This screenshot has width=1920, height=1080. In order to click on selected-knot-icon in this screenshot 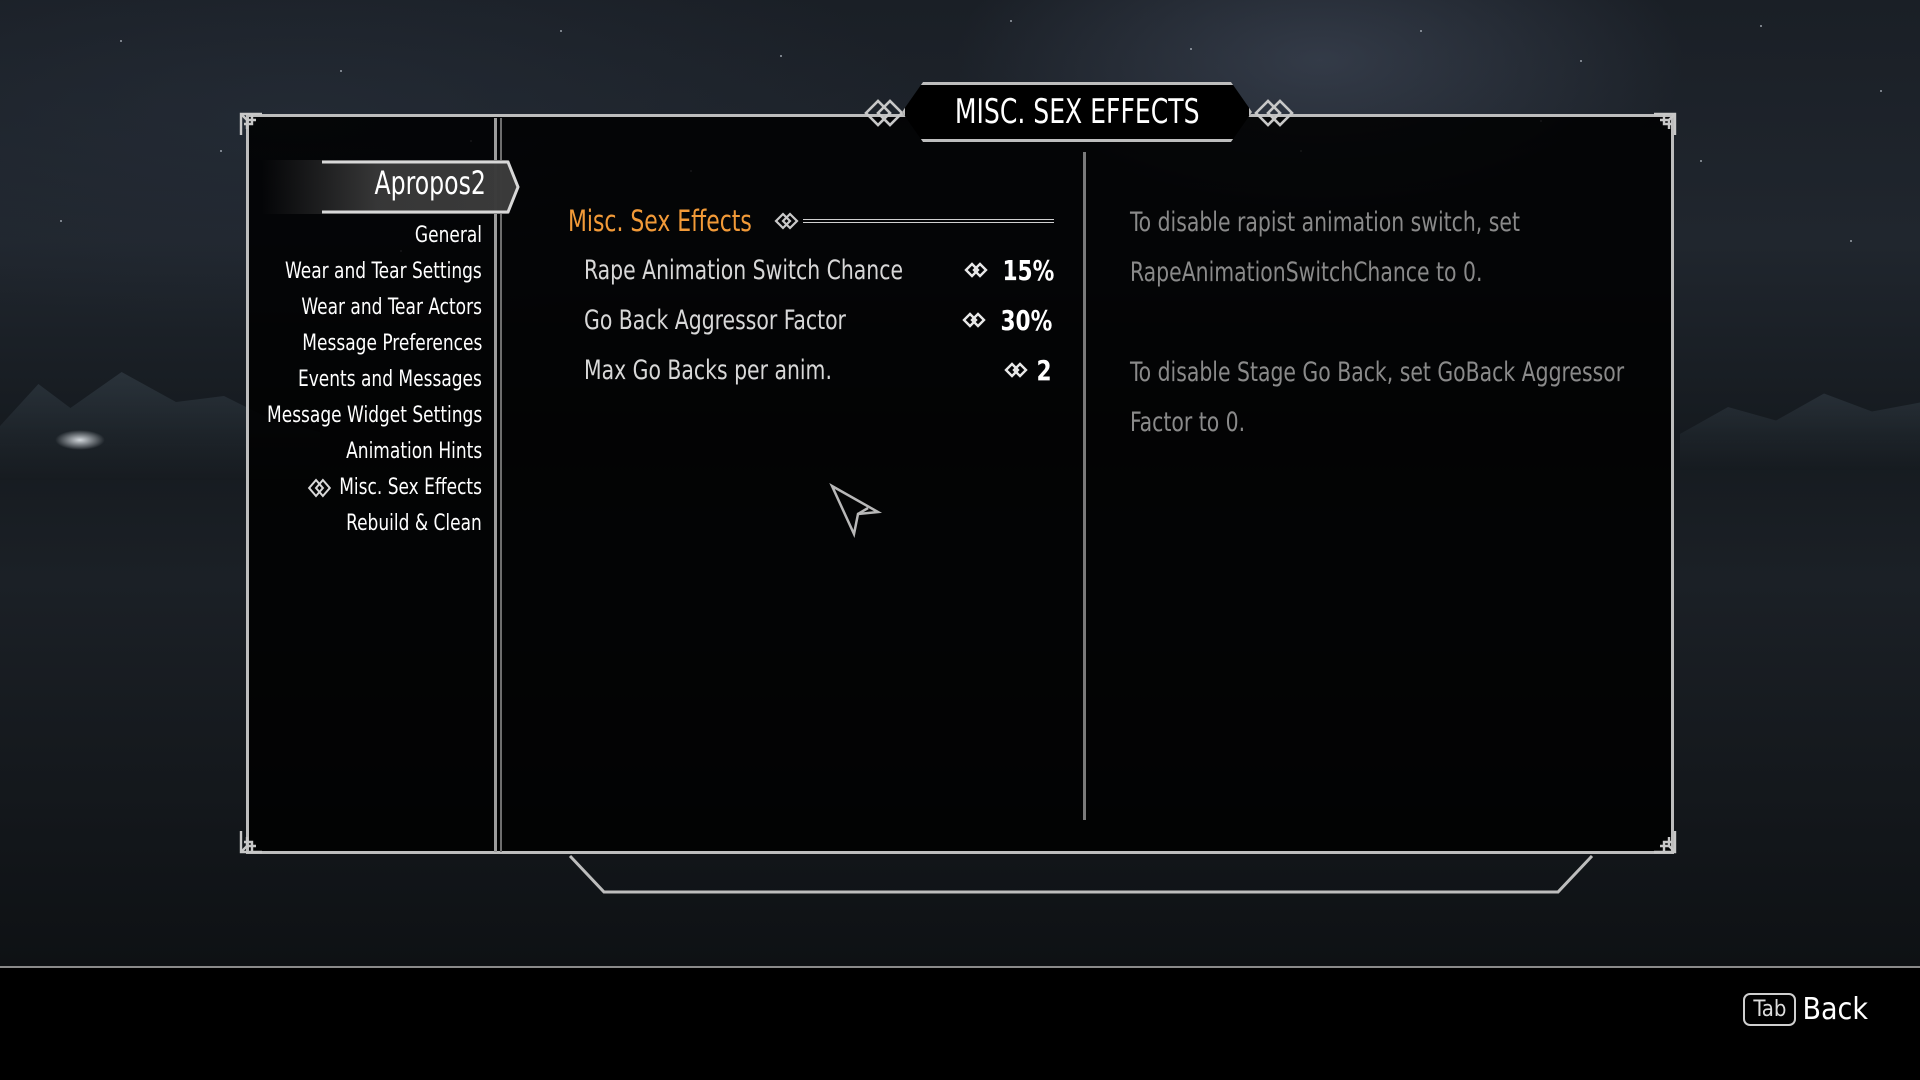, I will do `click(320, 488)`.